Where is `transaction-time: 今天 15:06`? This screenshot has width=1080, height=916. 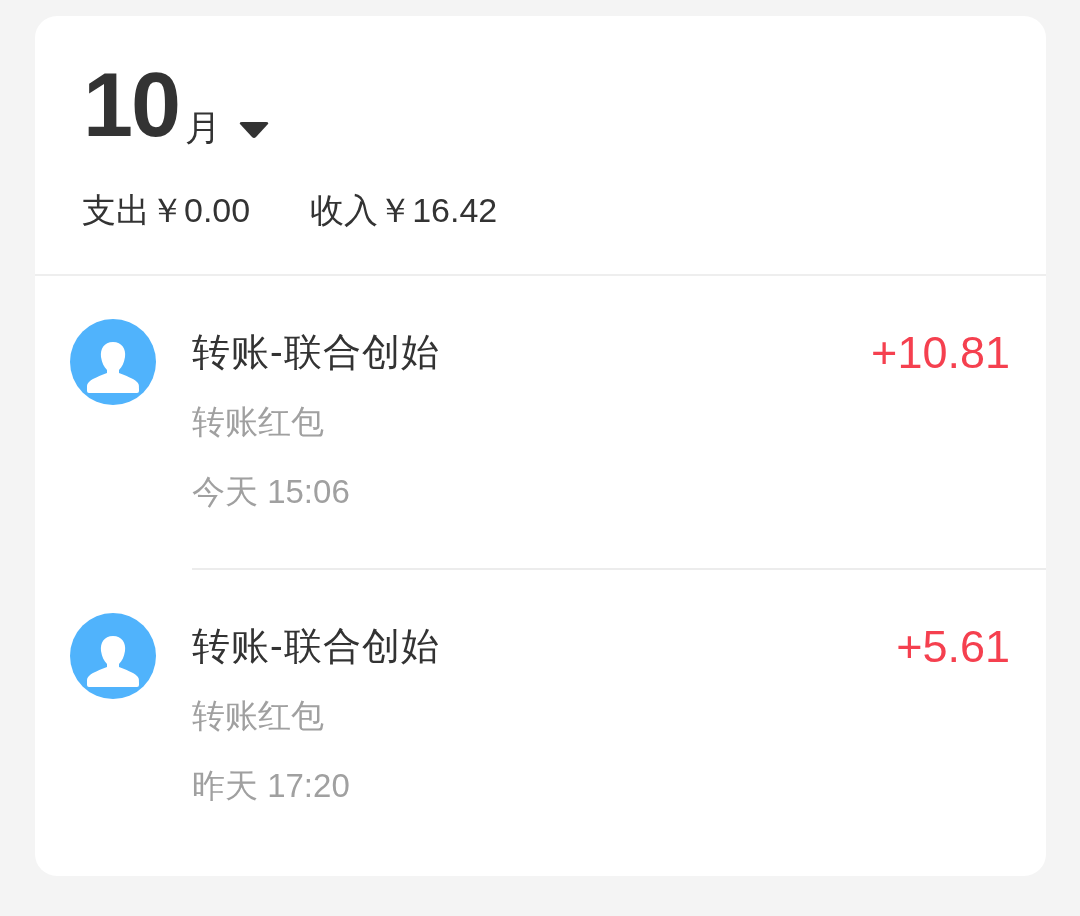
transaction-time: 今天 15:06 is located at coordinates (271, 492).